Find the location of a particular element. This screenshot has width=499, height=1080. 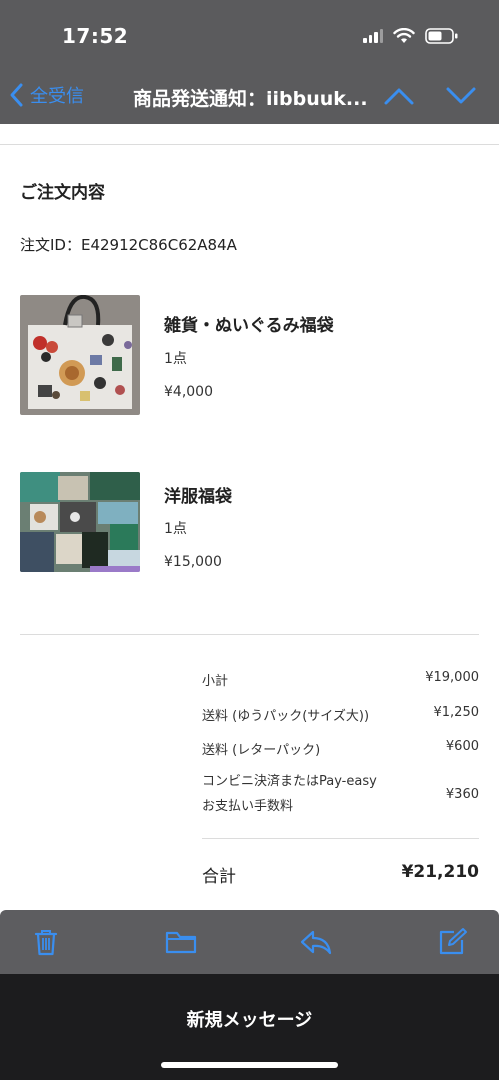

cellular-signal-icon is located at coordinates (373, 36).